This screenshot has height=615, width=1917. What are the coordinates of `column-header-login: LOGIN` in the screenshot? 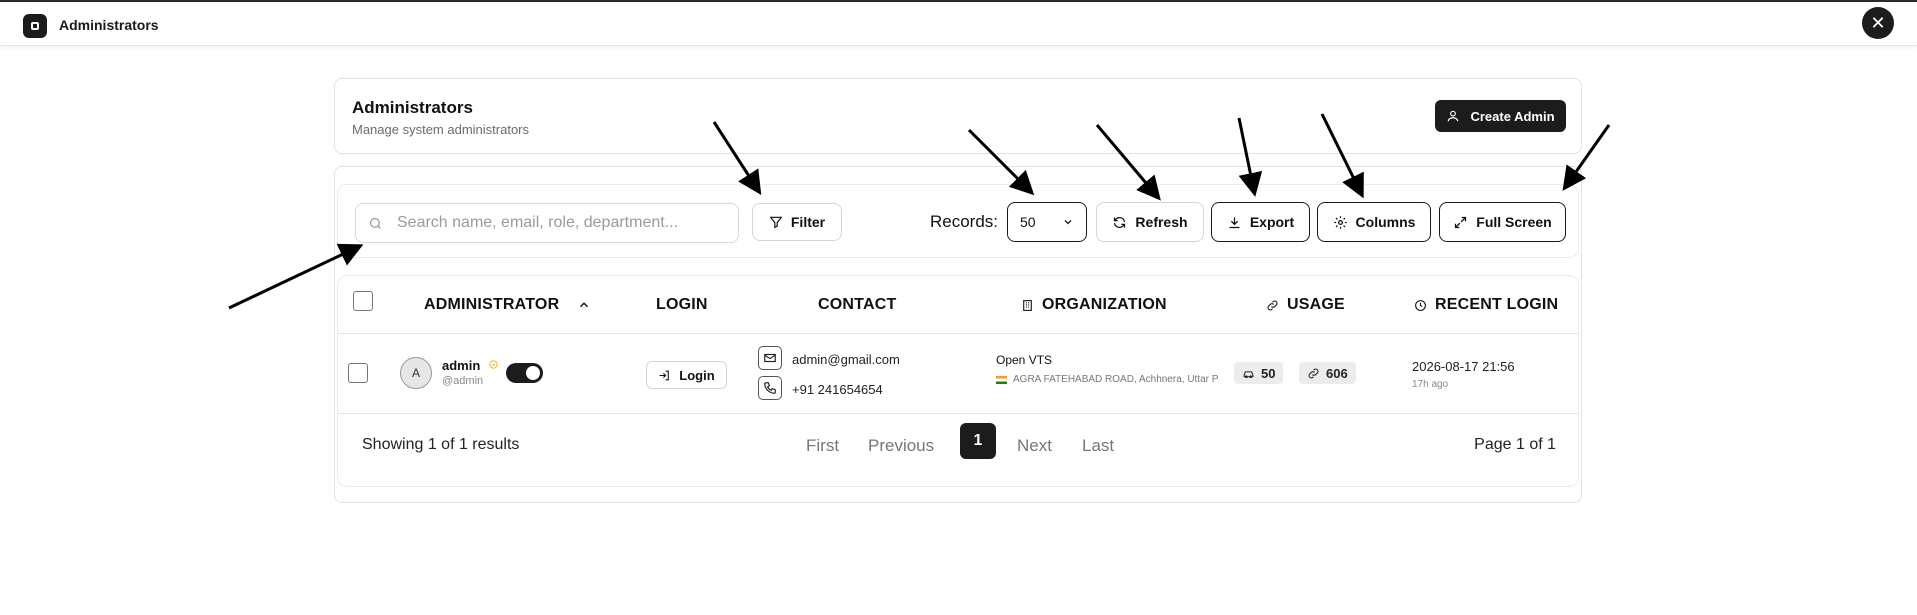 It's located at (682, 304).